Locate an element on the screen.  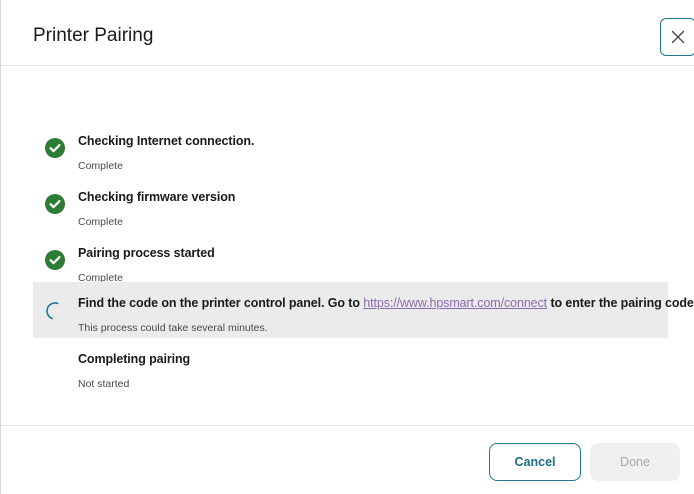
dialog-title: Printer Pairing is located at coordinates (93, 35).